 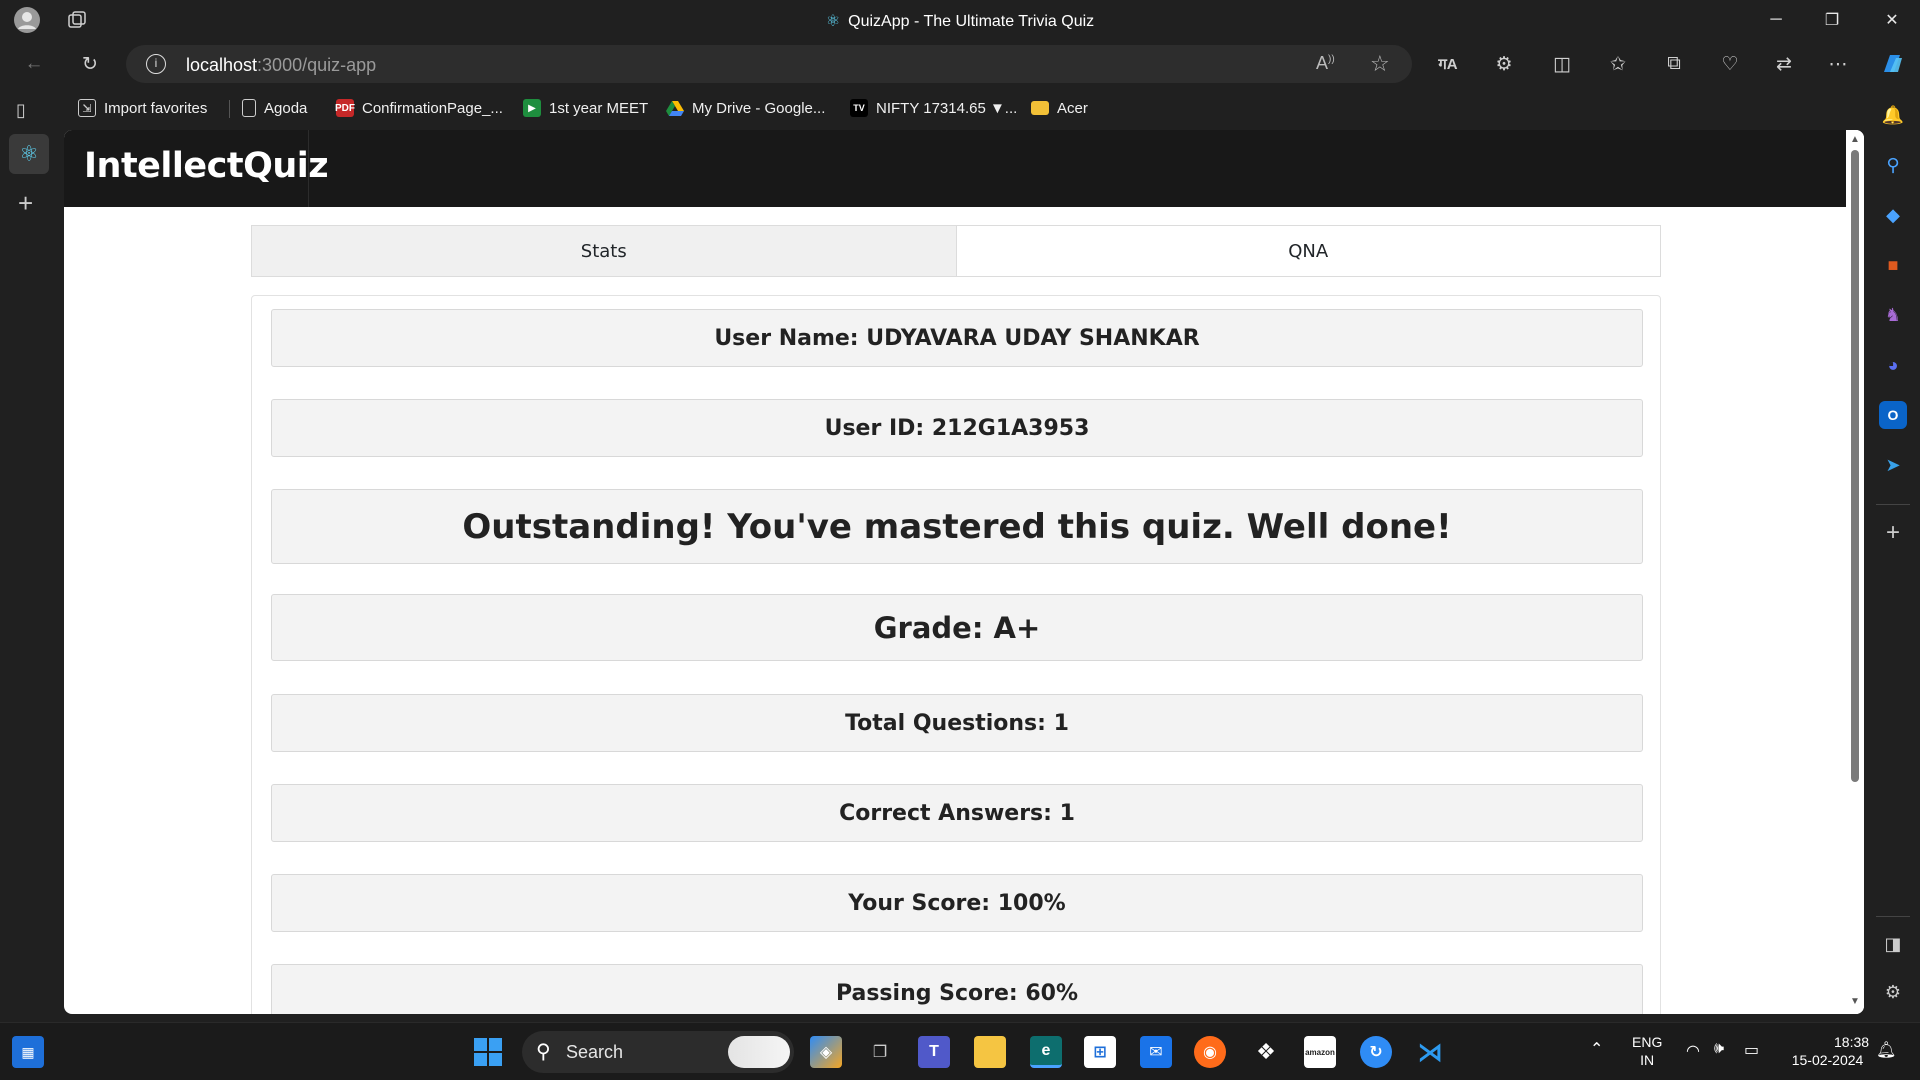 I want to click on share-icon: ⇄, so click(x=1784, y=64).